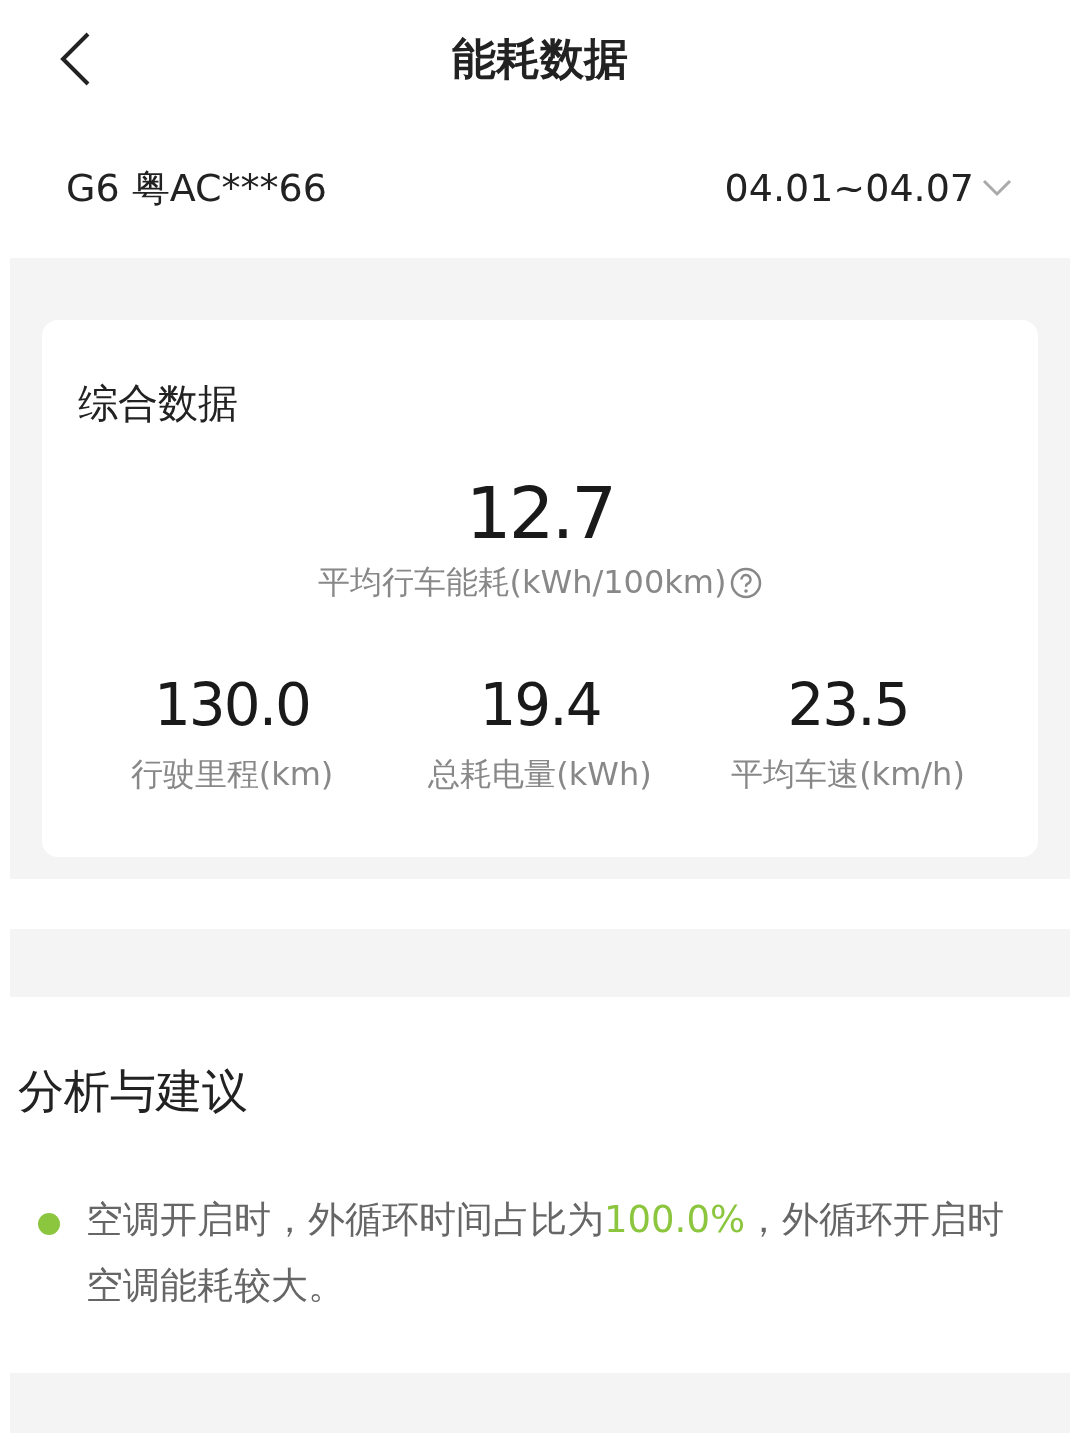 The image size is (1080, 1440). Describe the element at coordinates (540, 774) in the screenshot. I see `stat-label: 总耗电量(kWh)` at that location.